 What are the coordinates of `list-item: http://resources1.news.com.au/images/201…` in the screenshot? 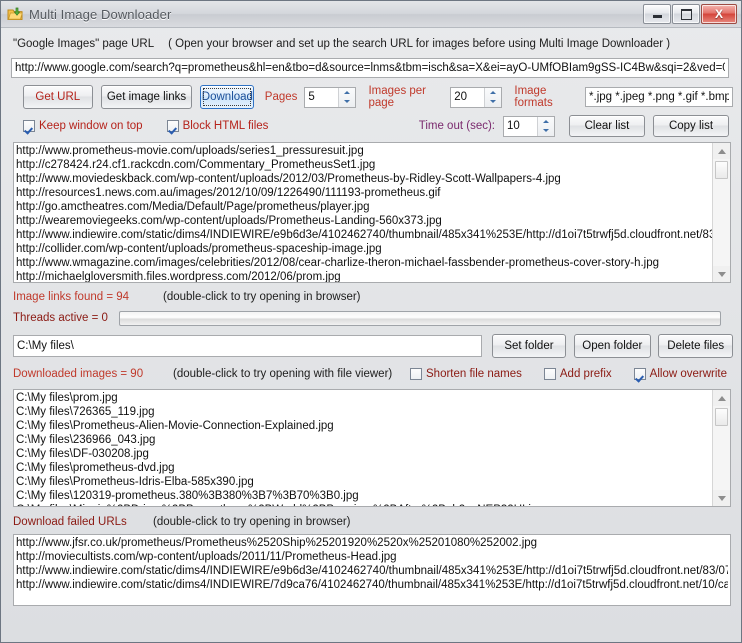 It's located at (364, 193).